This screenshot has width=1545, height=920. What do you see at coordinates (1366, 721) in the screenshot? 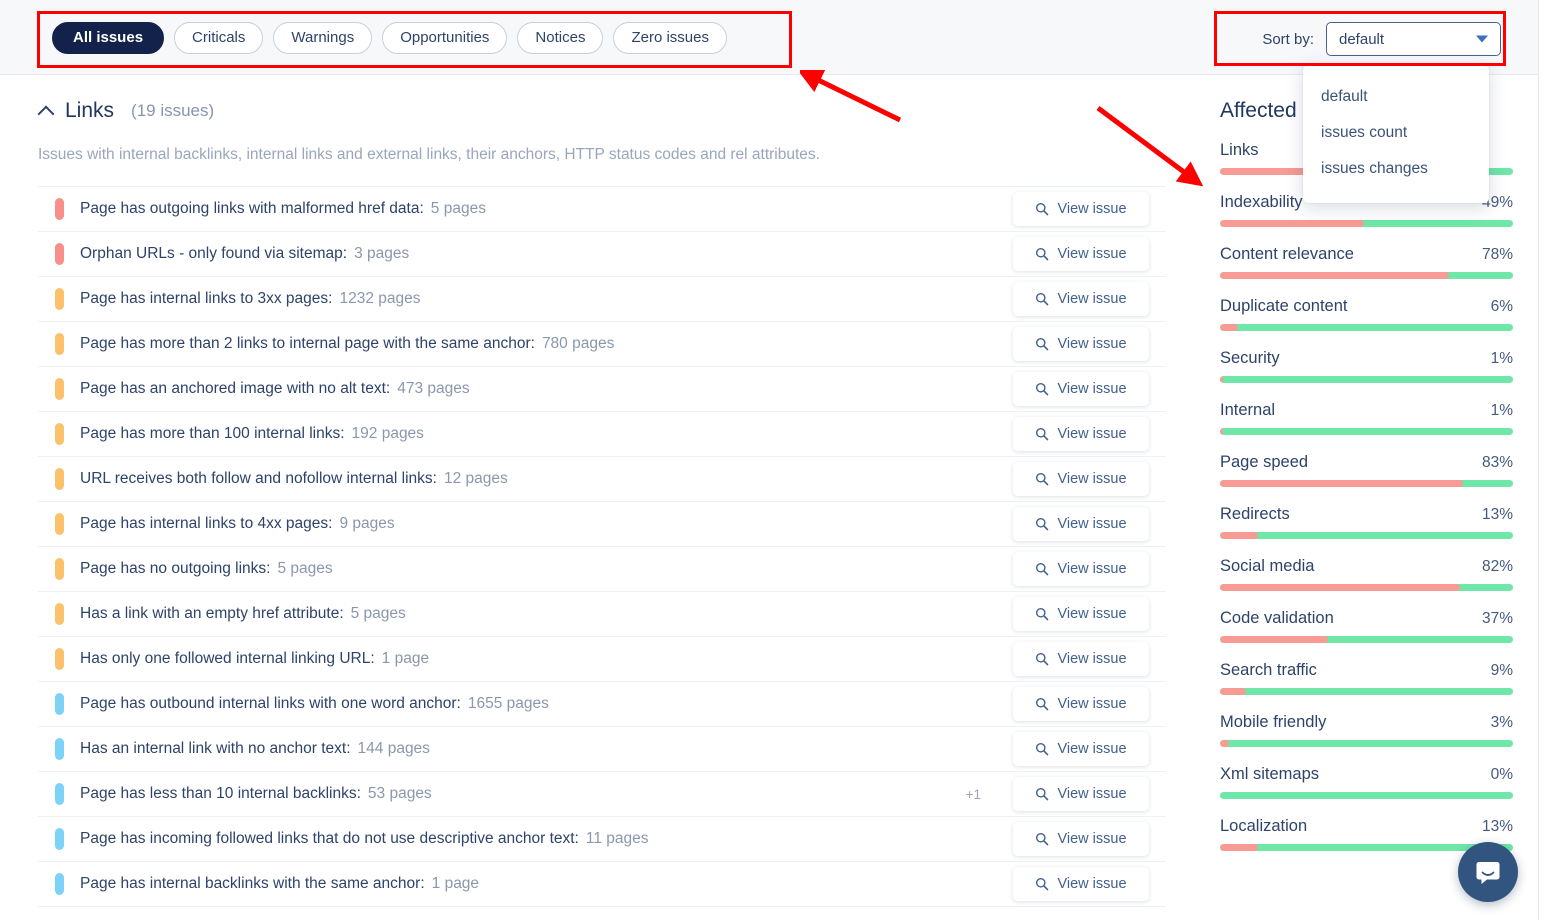
I see `affected-pages-item: Mobile friendly 3%` at bounding box center [1366, 721].